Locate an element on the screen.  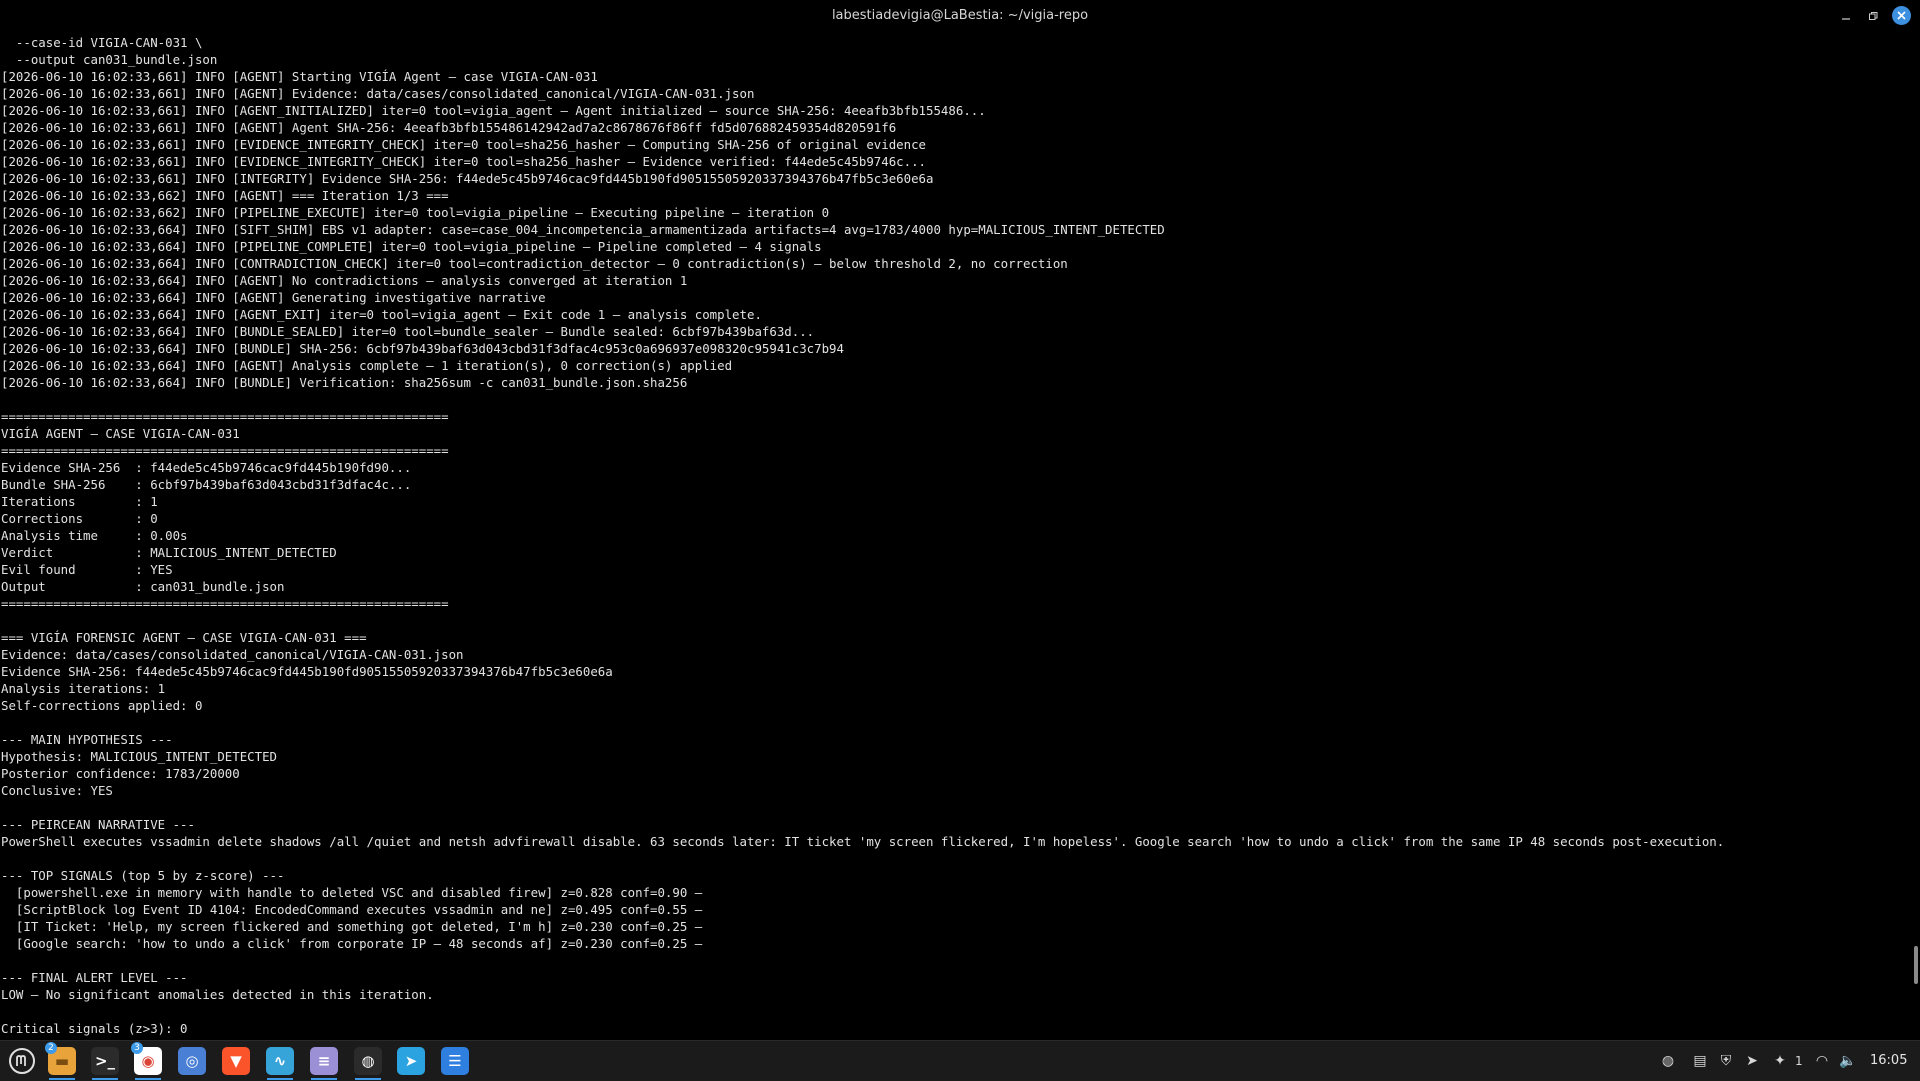
window-title: labestiadevigia@LaBestia: ~/vigia-repo is located at coordinates (960, 15).